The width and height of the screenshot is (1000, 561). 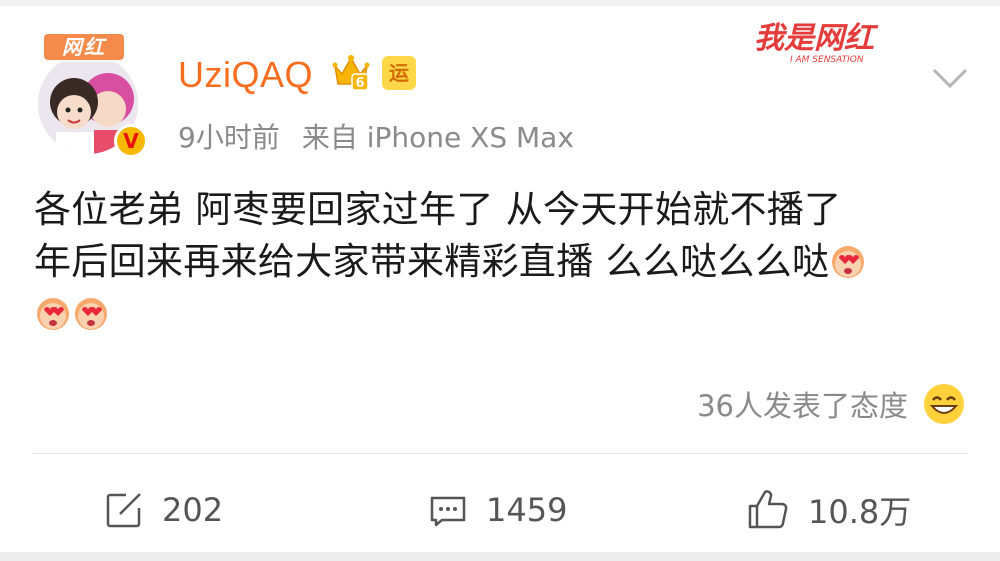 What do you see at coordinates (89, 96) in the screenshot?
I see `avatar: 网红 V` at bounding box center [89, 96].